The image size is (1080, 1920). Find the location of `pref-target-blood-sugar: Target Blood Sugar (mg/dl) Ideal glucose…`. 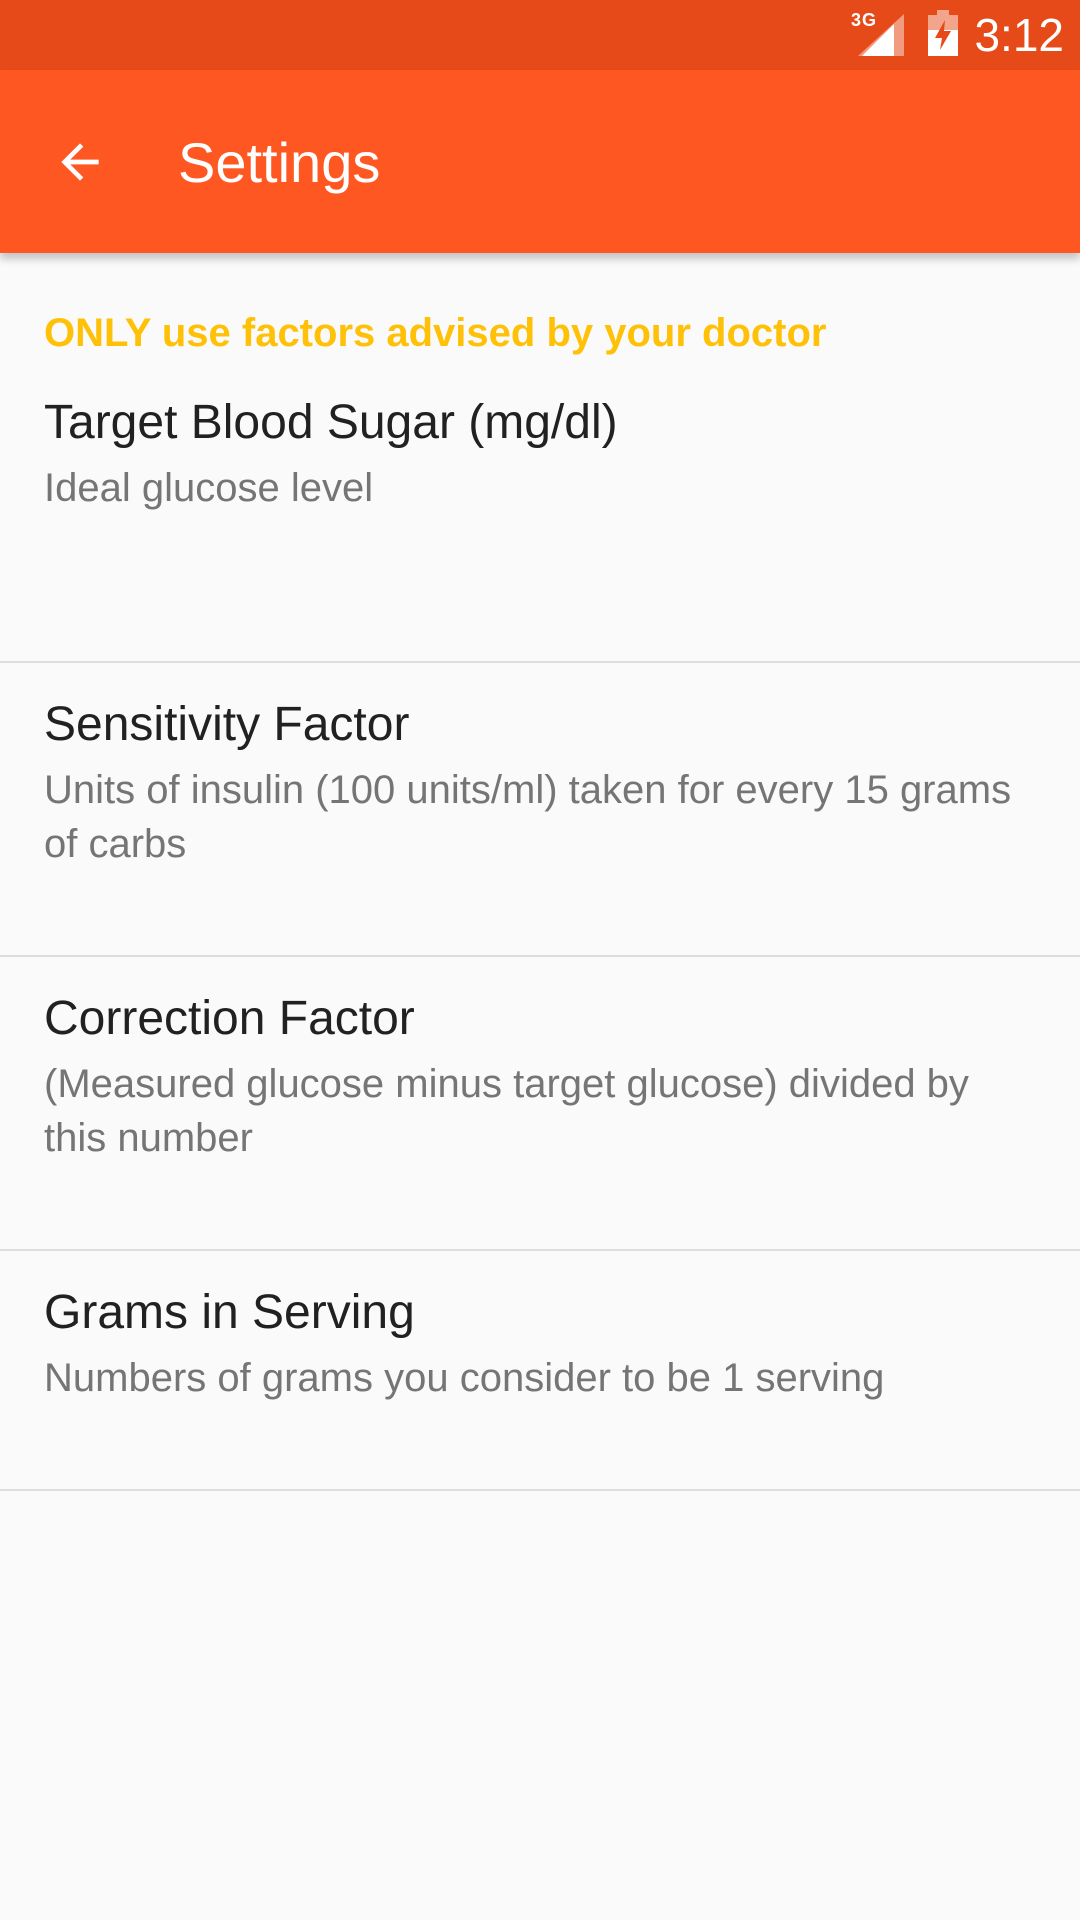

pref-target-blood-sugar: Target Blood Sugar (mg/dl) Ideal glucose… is located at coordinates (540, 528).